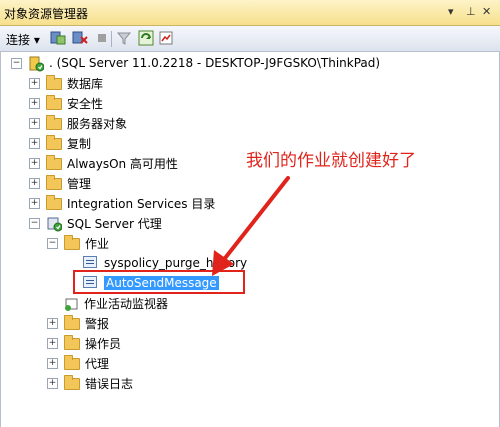 The image size is (500, 427). Describe the element at coordinates (91, 263) in the screenshot. I see `job-icon` at that location.